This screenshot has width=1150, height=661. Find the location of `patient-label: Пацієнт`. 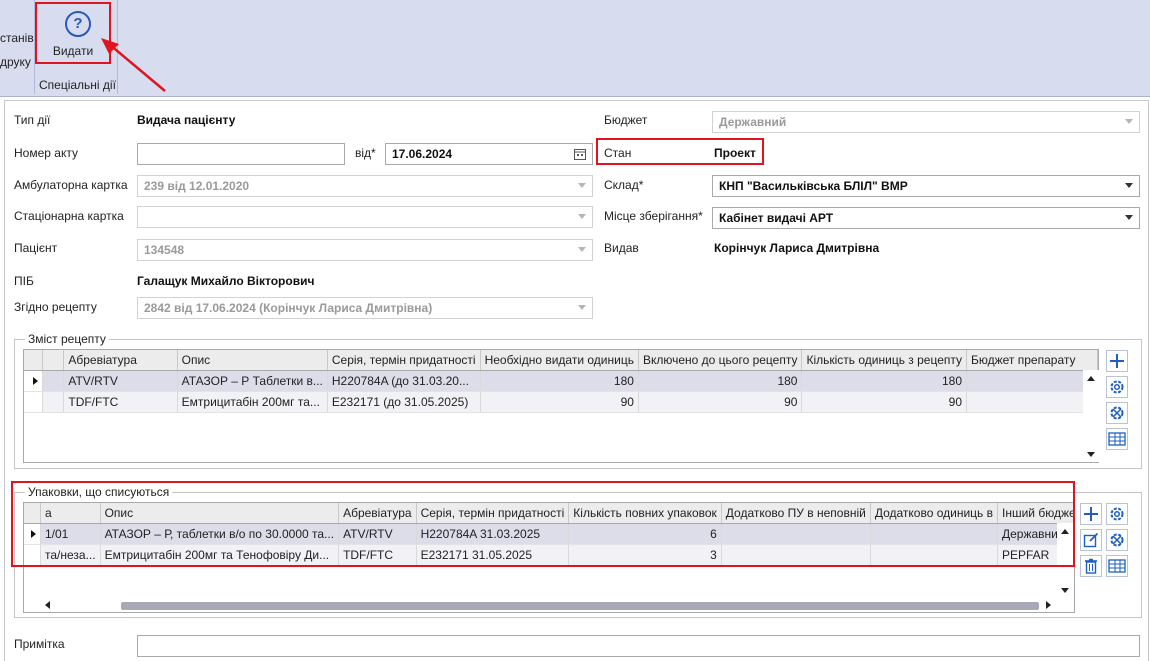

patient-label: Пацієнт is located at coordinates (36, 248).